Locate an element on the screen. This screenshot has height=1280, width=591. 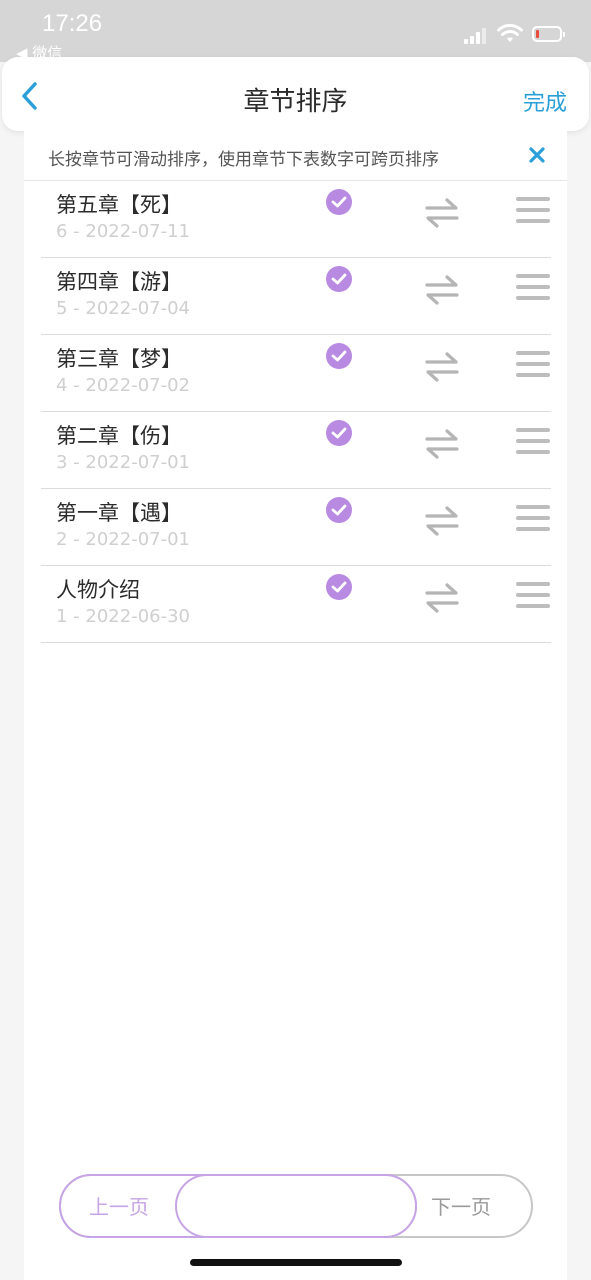
chapter-meta: 6 - 2022-07-11 is located at coordinates (123, 231).